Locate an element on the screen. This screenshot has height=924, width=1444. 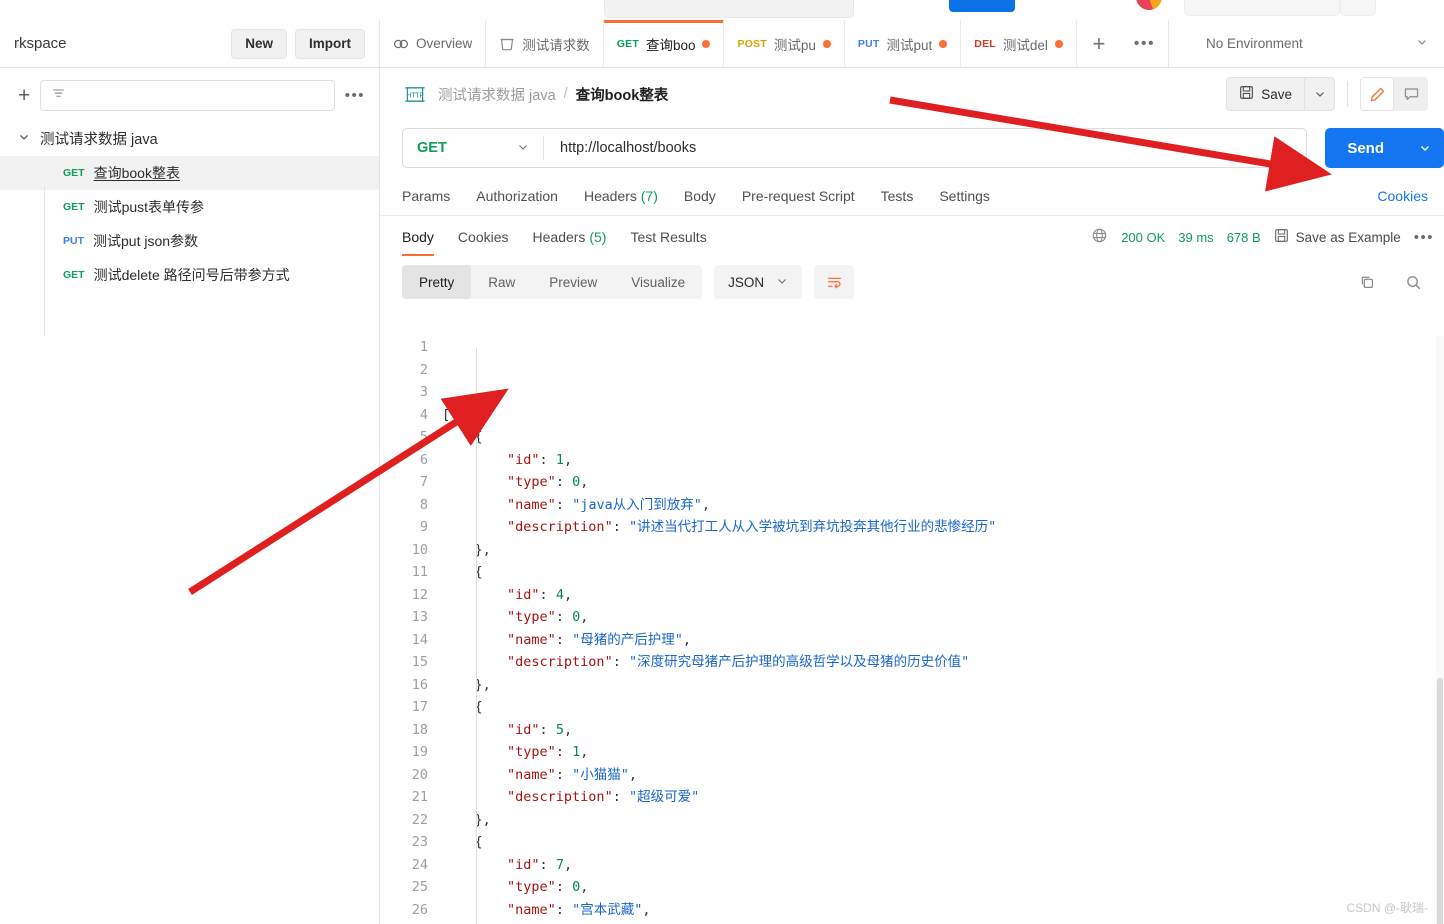
sidebar-collection: 测试请求数据 java is located at coordinates (189, 138).